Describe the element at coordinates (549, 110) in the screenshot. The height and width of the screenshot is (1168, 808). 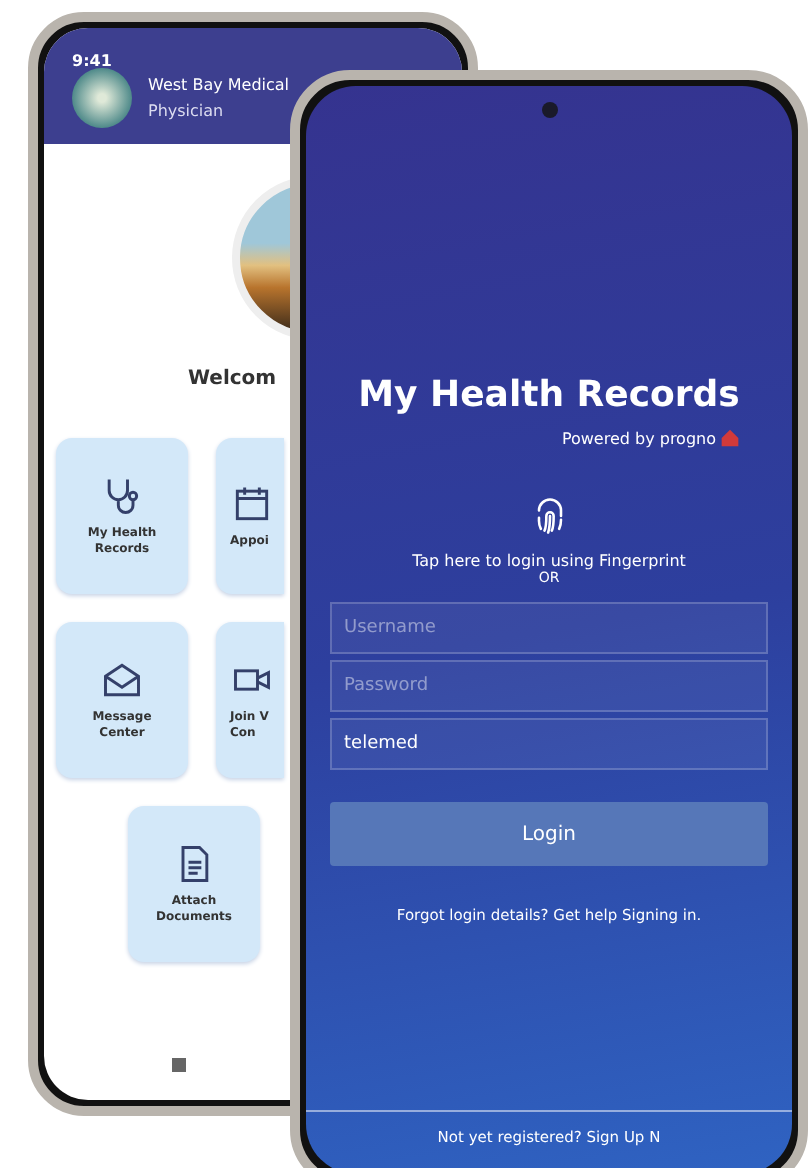
I see `camera-icon` at that location.